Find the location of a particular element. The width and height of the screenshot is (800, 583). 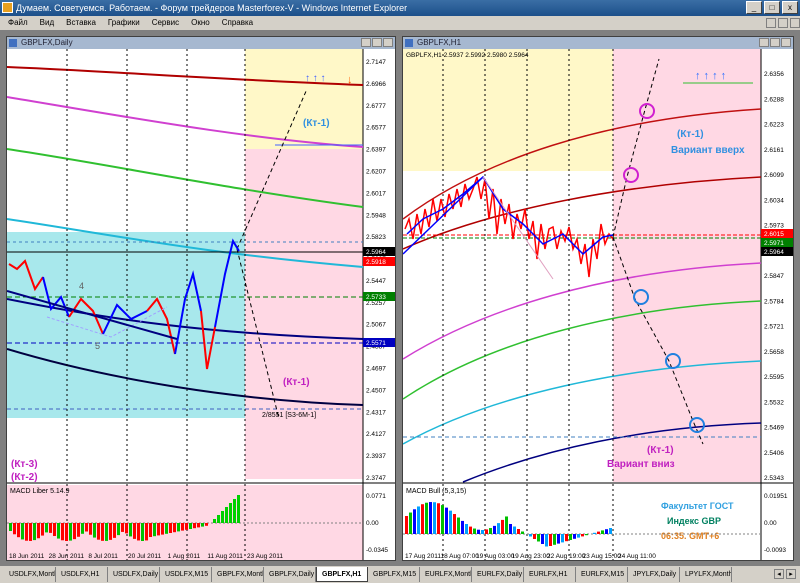

macd-caption: MACD Bull (5,3,15) is located at coordinates (436, 491).